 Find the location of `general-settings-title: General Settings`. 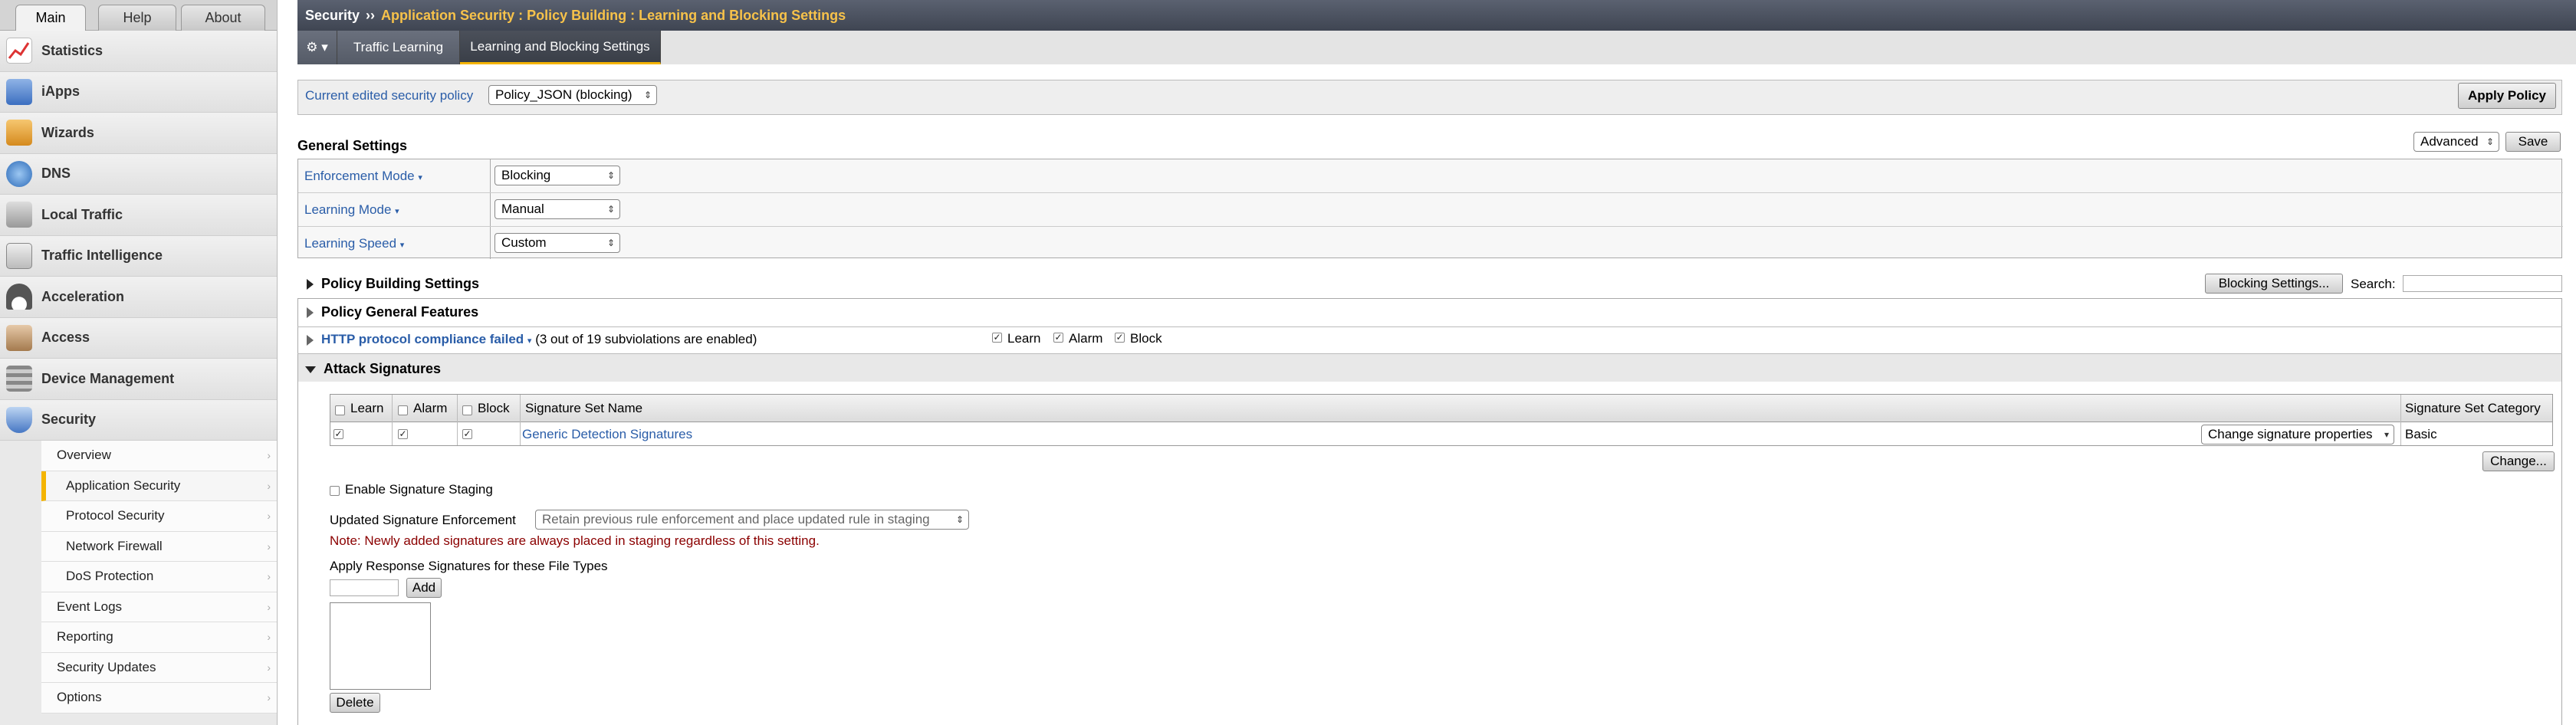

general-settings-title: General Settings is located at coordinates (353, 145).